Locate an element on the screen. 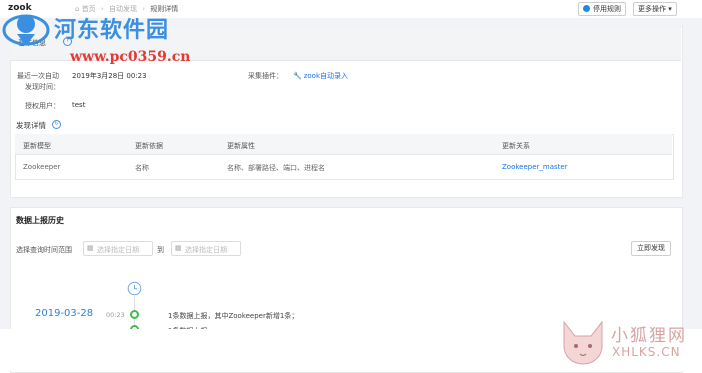 This screenshot has width=702, height=373. plugin-link: 🔧 zook自动录入 is located at coordinates (320, 76).